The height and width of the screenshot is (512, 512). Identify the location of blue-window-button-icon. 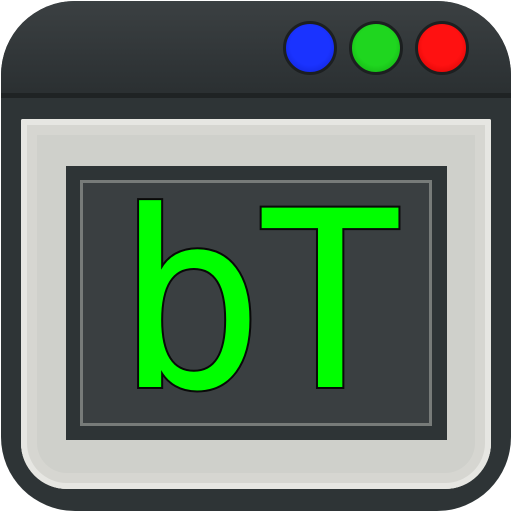
(310, 48).